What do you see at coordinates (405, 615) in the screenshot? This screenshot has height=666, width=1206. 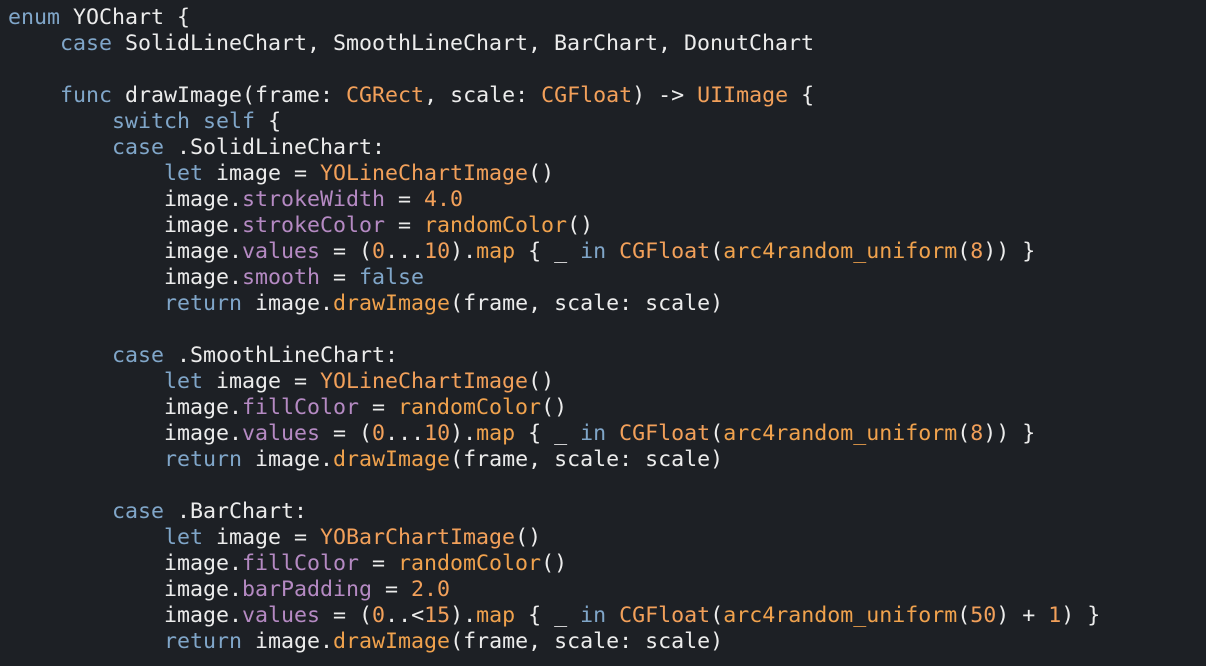 I see `code-token-text: ..<` at bounding box center [405, 615].